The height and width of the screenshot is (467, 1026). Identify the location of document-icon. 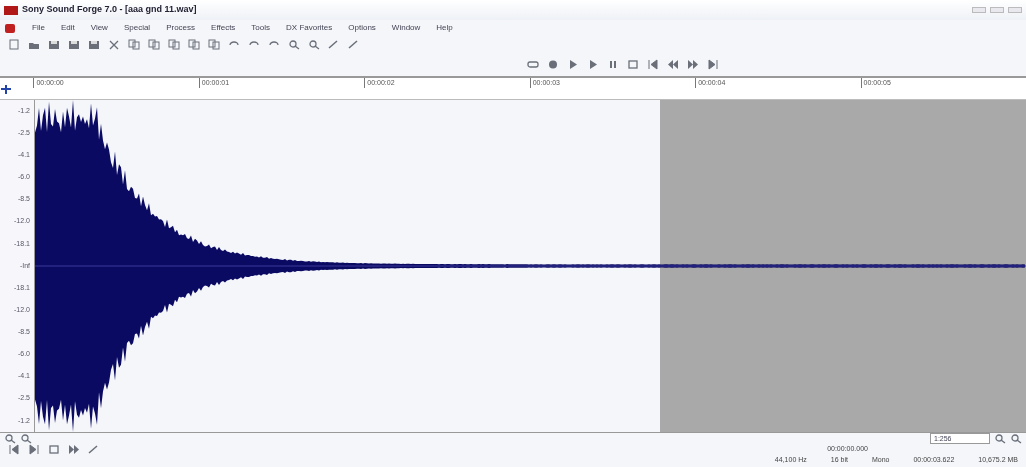
(10, 28).